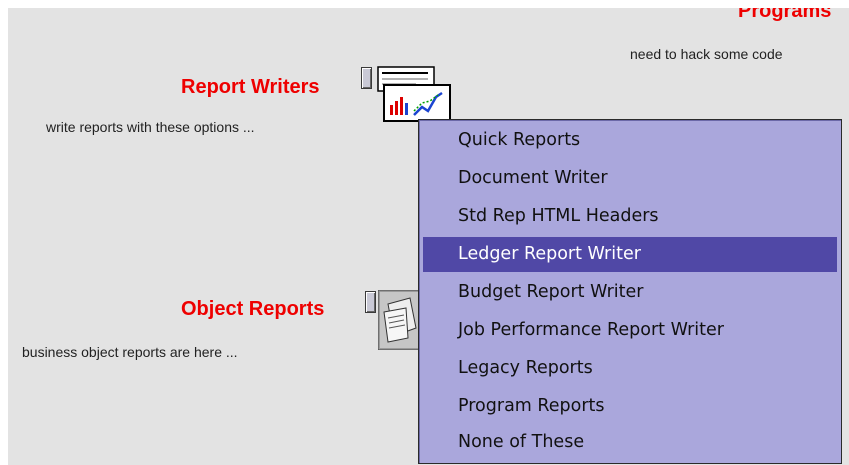 The width and height of the screenshot is (849, 465). Describe the element at coordinates (630, 140) in the screenshot. I see `menu-item-quick-reports: Quick Reports` at that location.